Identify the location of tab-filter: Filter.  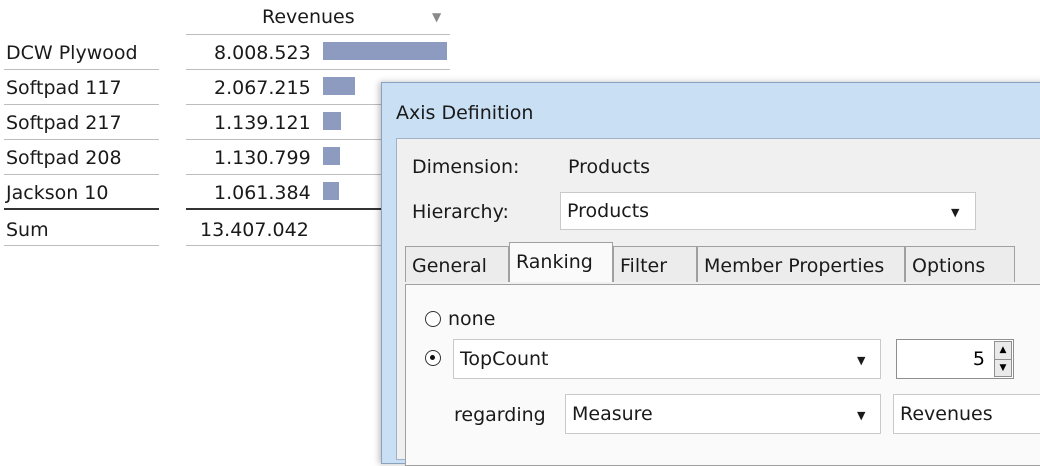
(655, 264).